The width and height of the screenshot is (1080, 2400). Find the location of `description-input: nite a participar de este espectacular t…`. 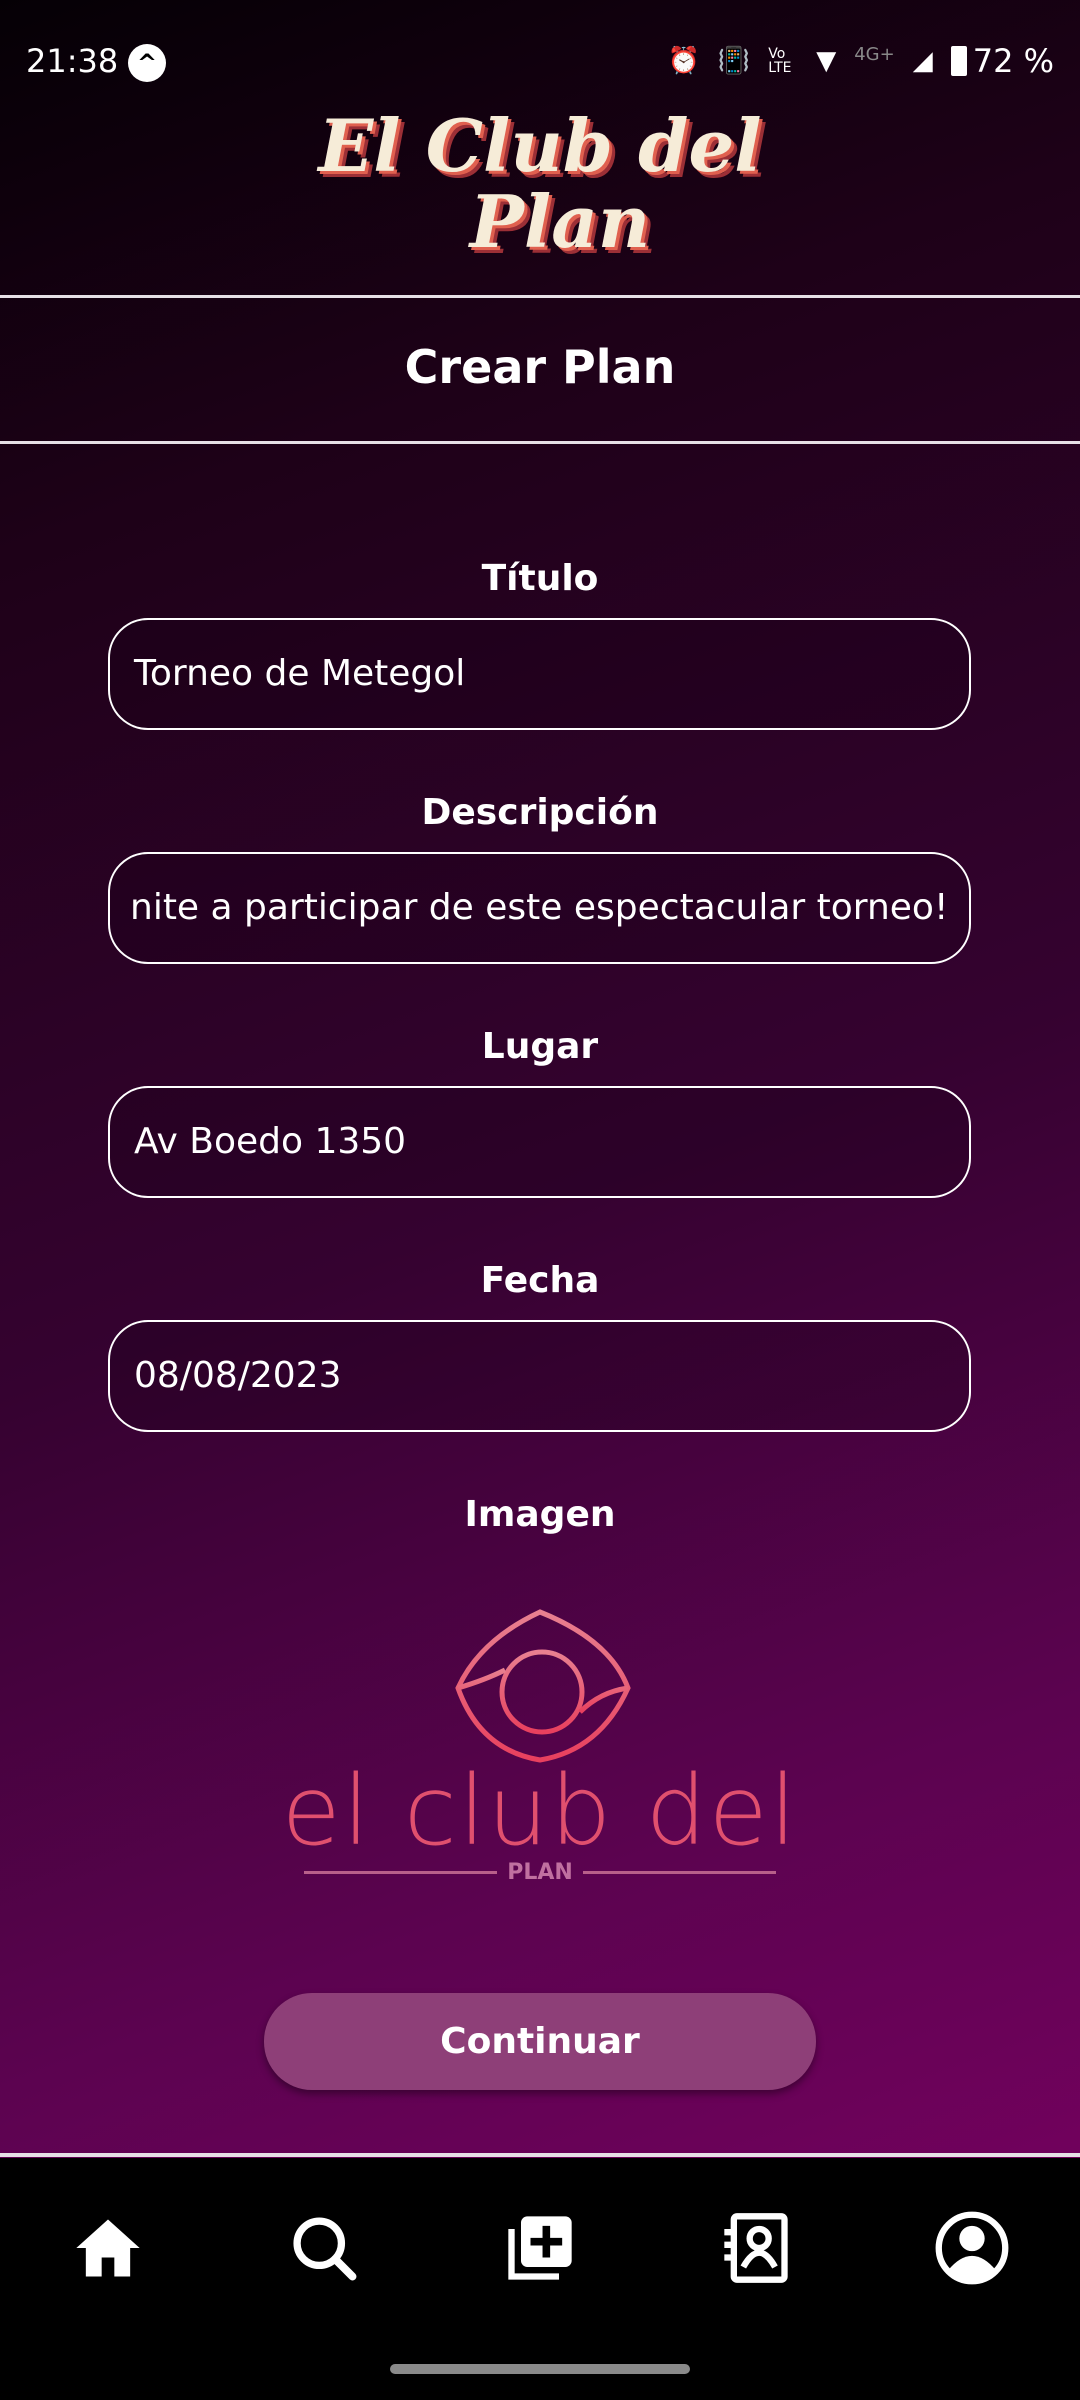

description-input: nite a participar de este espectacular t… is located at coordinates (539, 908).